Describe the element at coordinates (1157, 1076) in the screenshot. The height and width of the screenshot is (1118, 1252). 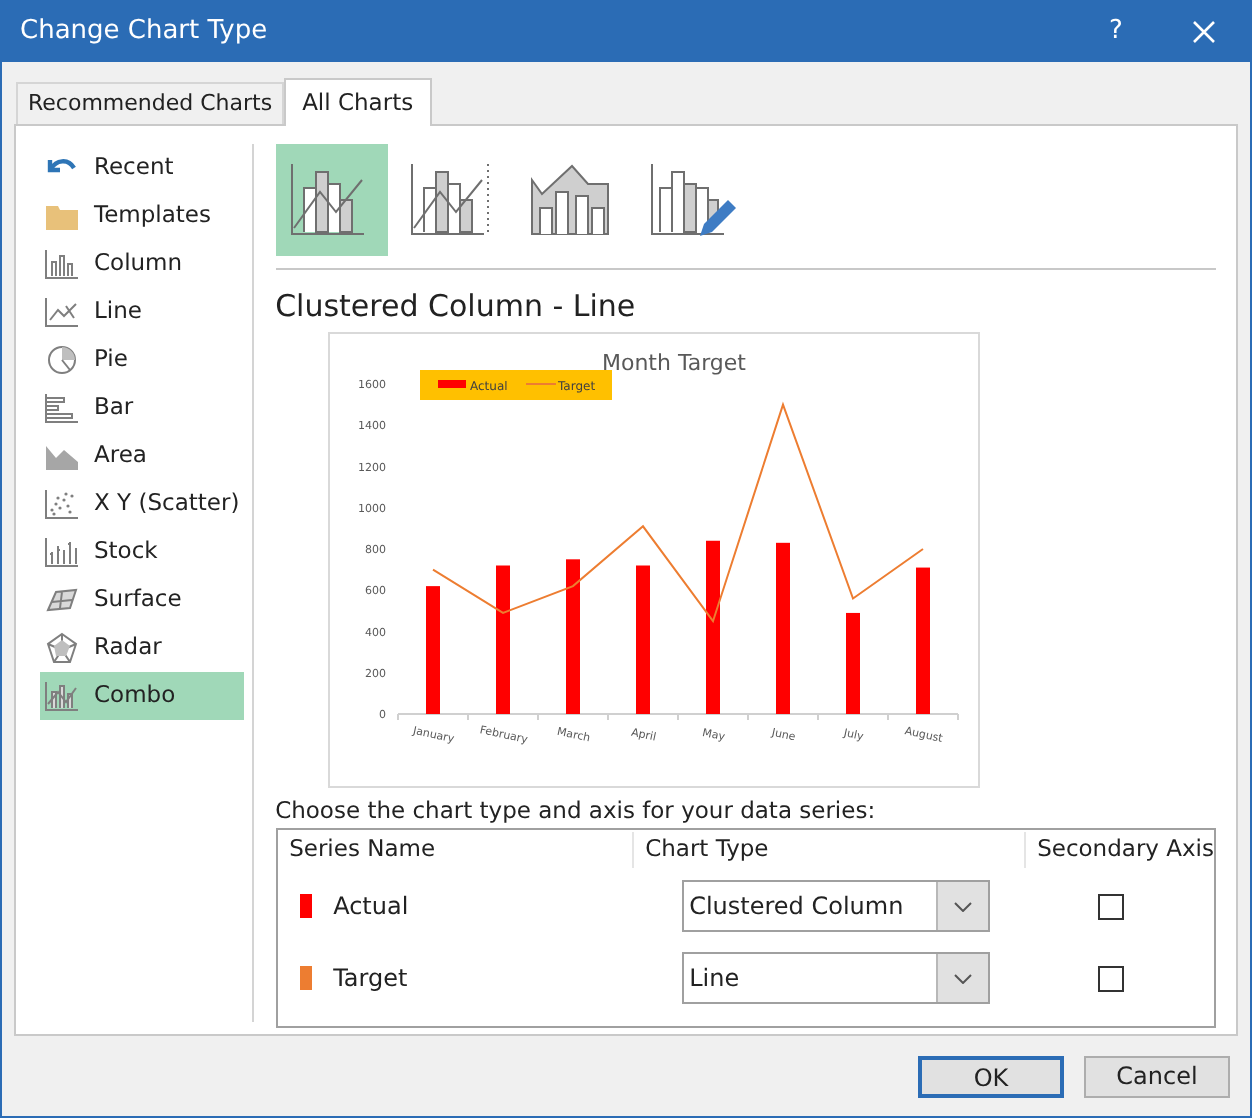
I see `dialog-button: Cancel` at that location.